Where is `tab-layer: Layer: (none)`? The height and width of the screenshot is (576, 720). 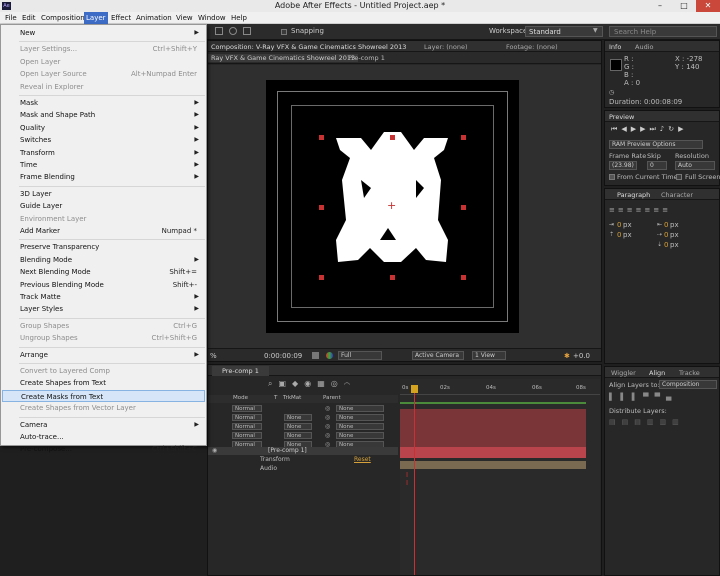
tab-layer: Layer: (none) is located at coordinates (446, 47).